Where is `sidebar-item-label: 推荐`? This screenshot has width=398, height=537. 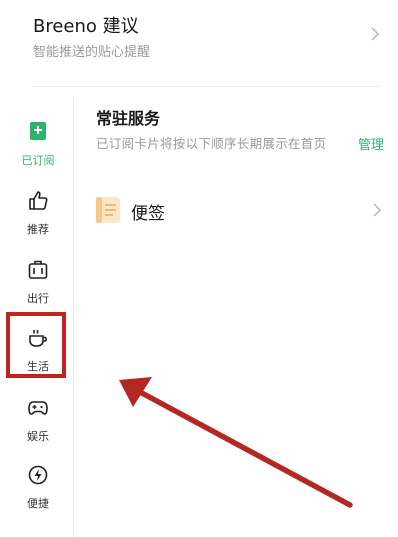
sidebar-item-label: 推荐 is located at coordinates (38, 229).